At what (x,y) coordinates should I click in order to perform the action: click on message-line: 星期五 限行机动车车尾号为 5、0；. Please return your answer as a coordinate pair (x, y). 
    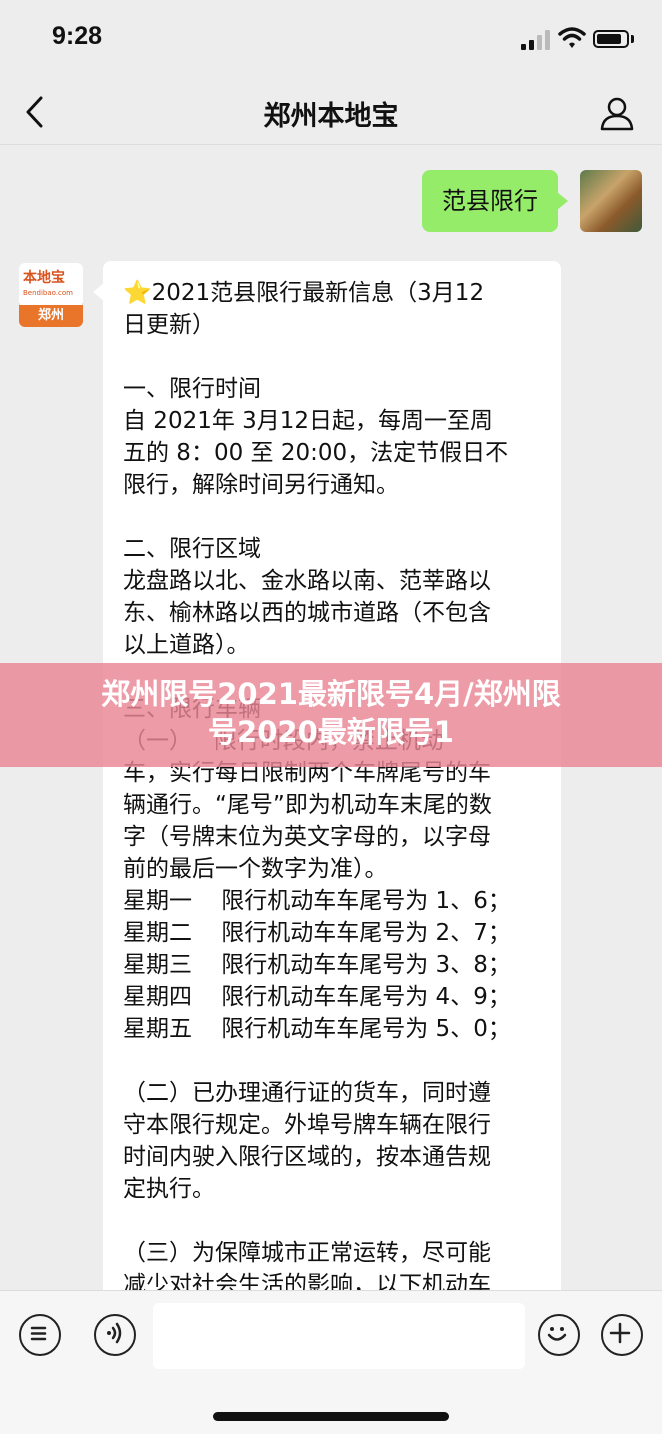
    Looking at the image, I should click on (333, 1029).